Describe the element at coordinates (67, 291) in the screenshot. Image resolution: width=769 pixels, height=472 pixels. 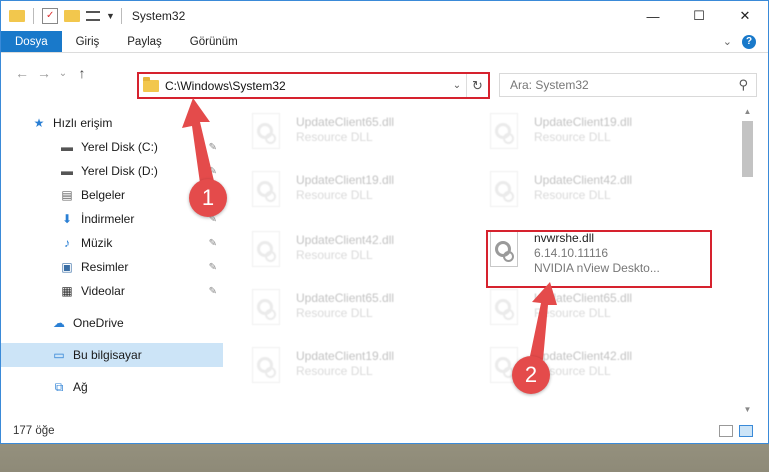
I see `videos-icon: ▦` at that location.